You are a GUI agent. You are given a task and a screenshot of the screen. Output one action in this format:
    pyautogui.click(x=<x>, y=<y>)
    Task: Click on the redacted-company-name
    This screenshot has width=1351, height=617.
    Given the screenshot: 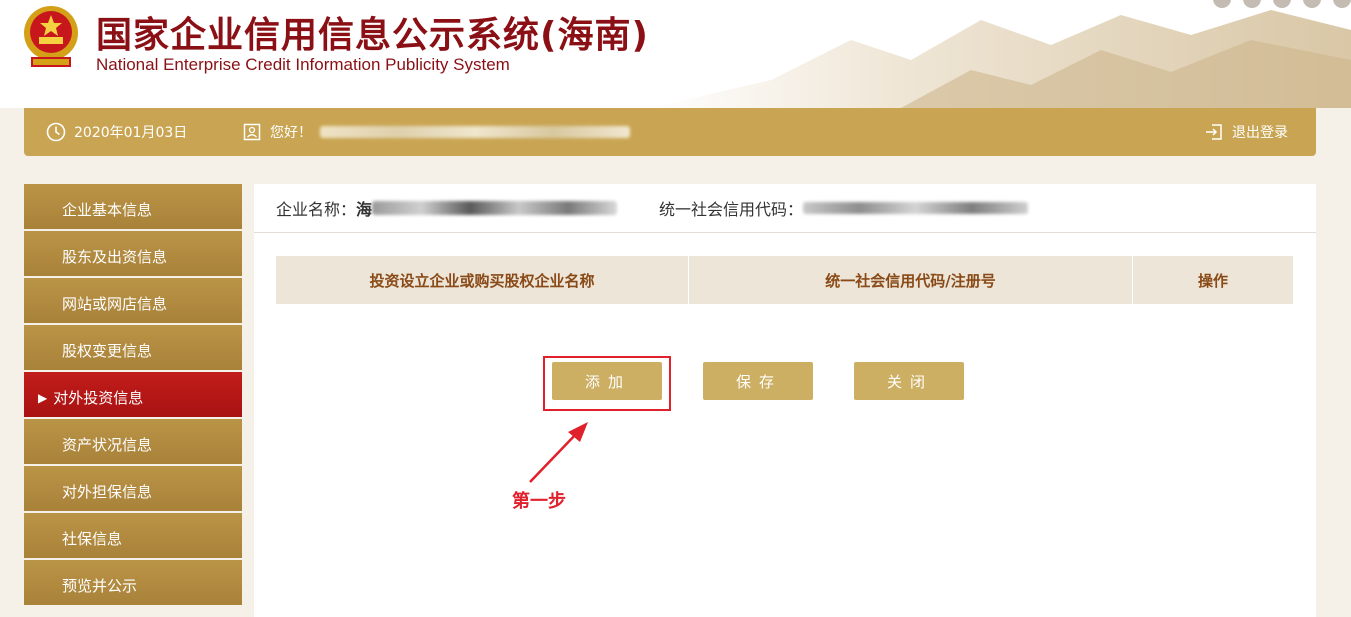 What is the action you would take?
    pyautogui.click(x=495, y=208)
    